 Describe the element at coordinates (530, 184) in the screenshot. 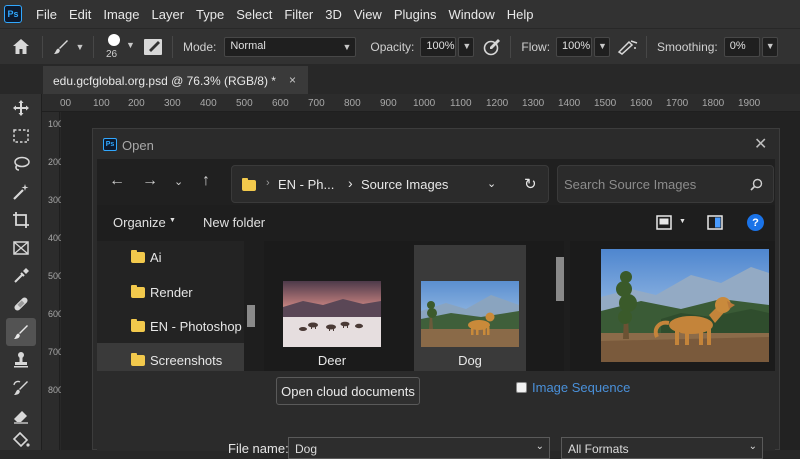

I see `refresh-icon: ↻` at that location.